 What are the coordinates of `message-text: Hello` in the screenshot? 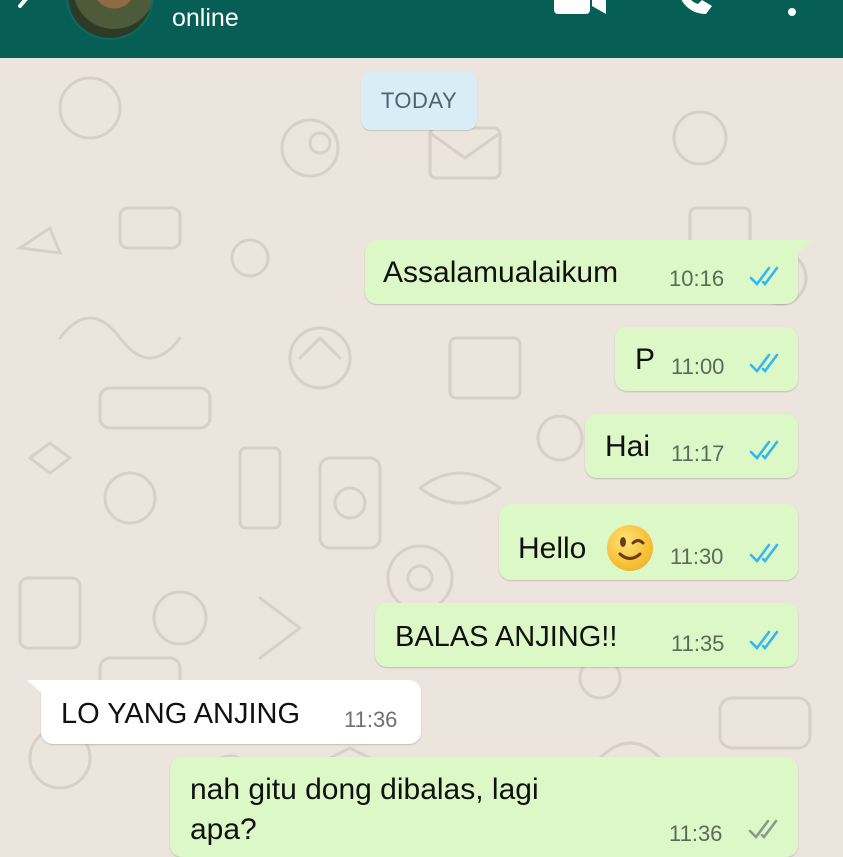 It's located at (552, 548).